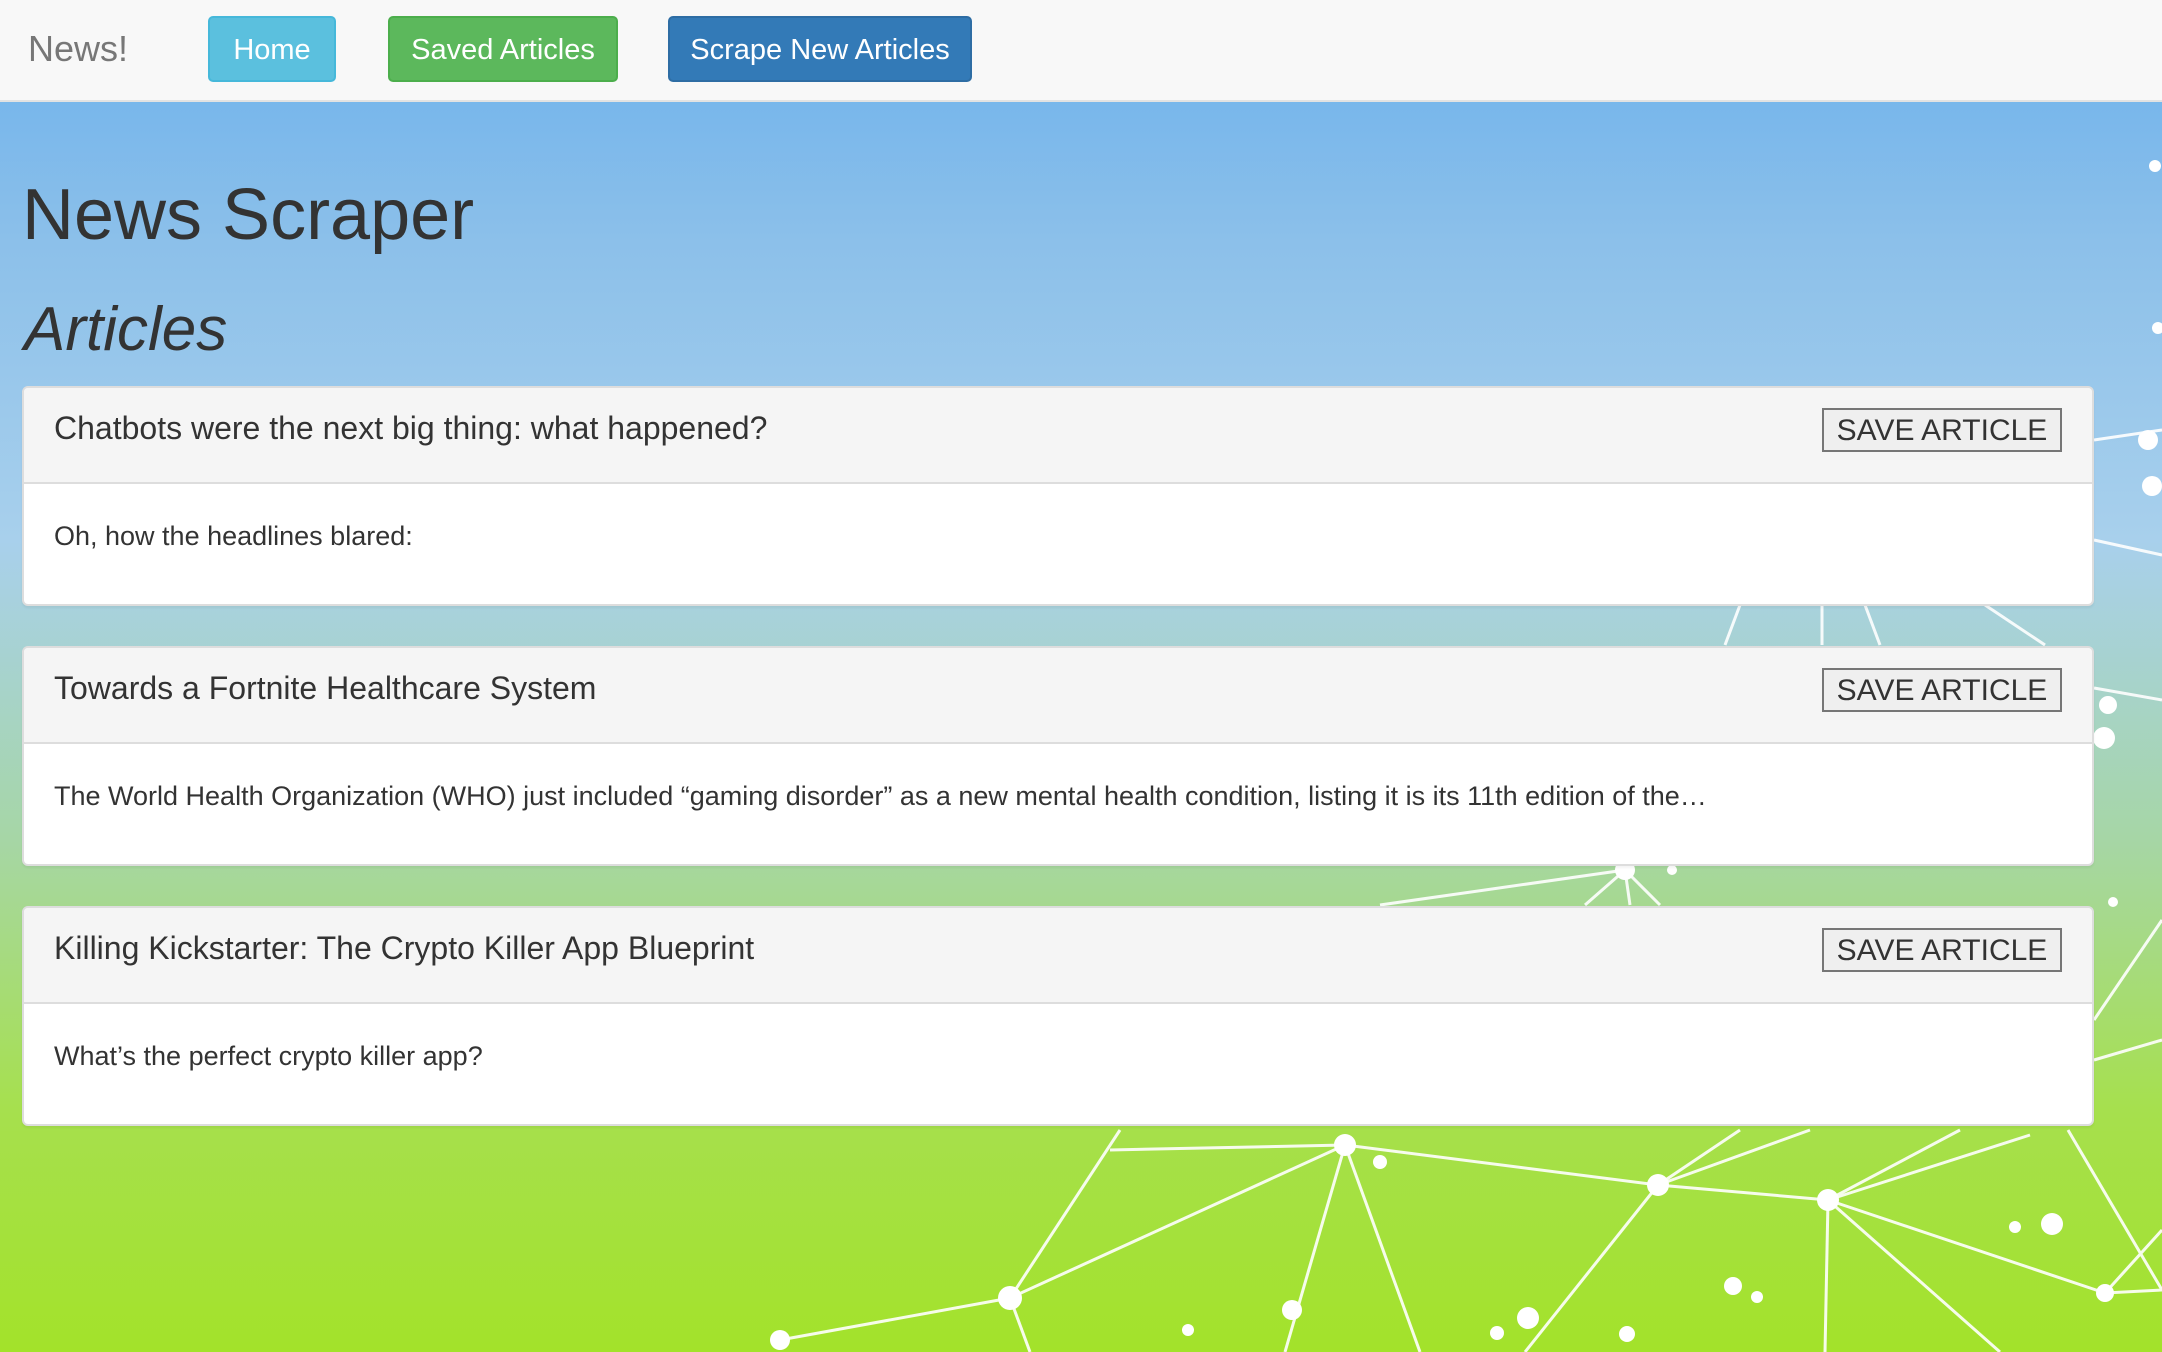  Describe the element at coordinates (325, 688) in the screenshot. I see `article-title: Towards a Fortnite Healthcare System` at that location.